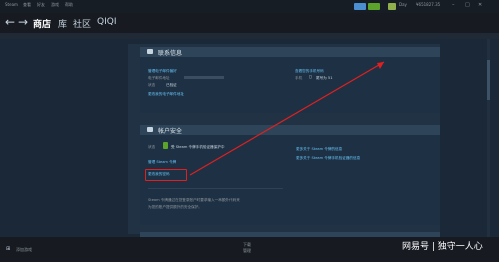 This screenshot has width=499, height=262. What do you see at coordinates (24, 250) in the screenshot?
I see `add-game-button: 添加游戏` at bounding box center [24, 250].